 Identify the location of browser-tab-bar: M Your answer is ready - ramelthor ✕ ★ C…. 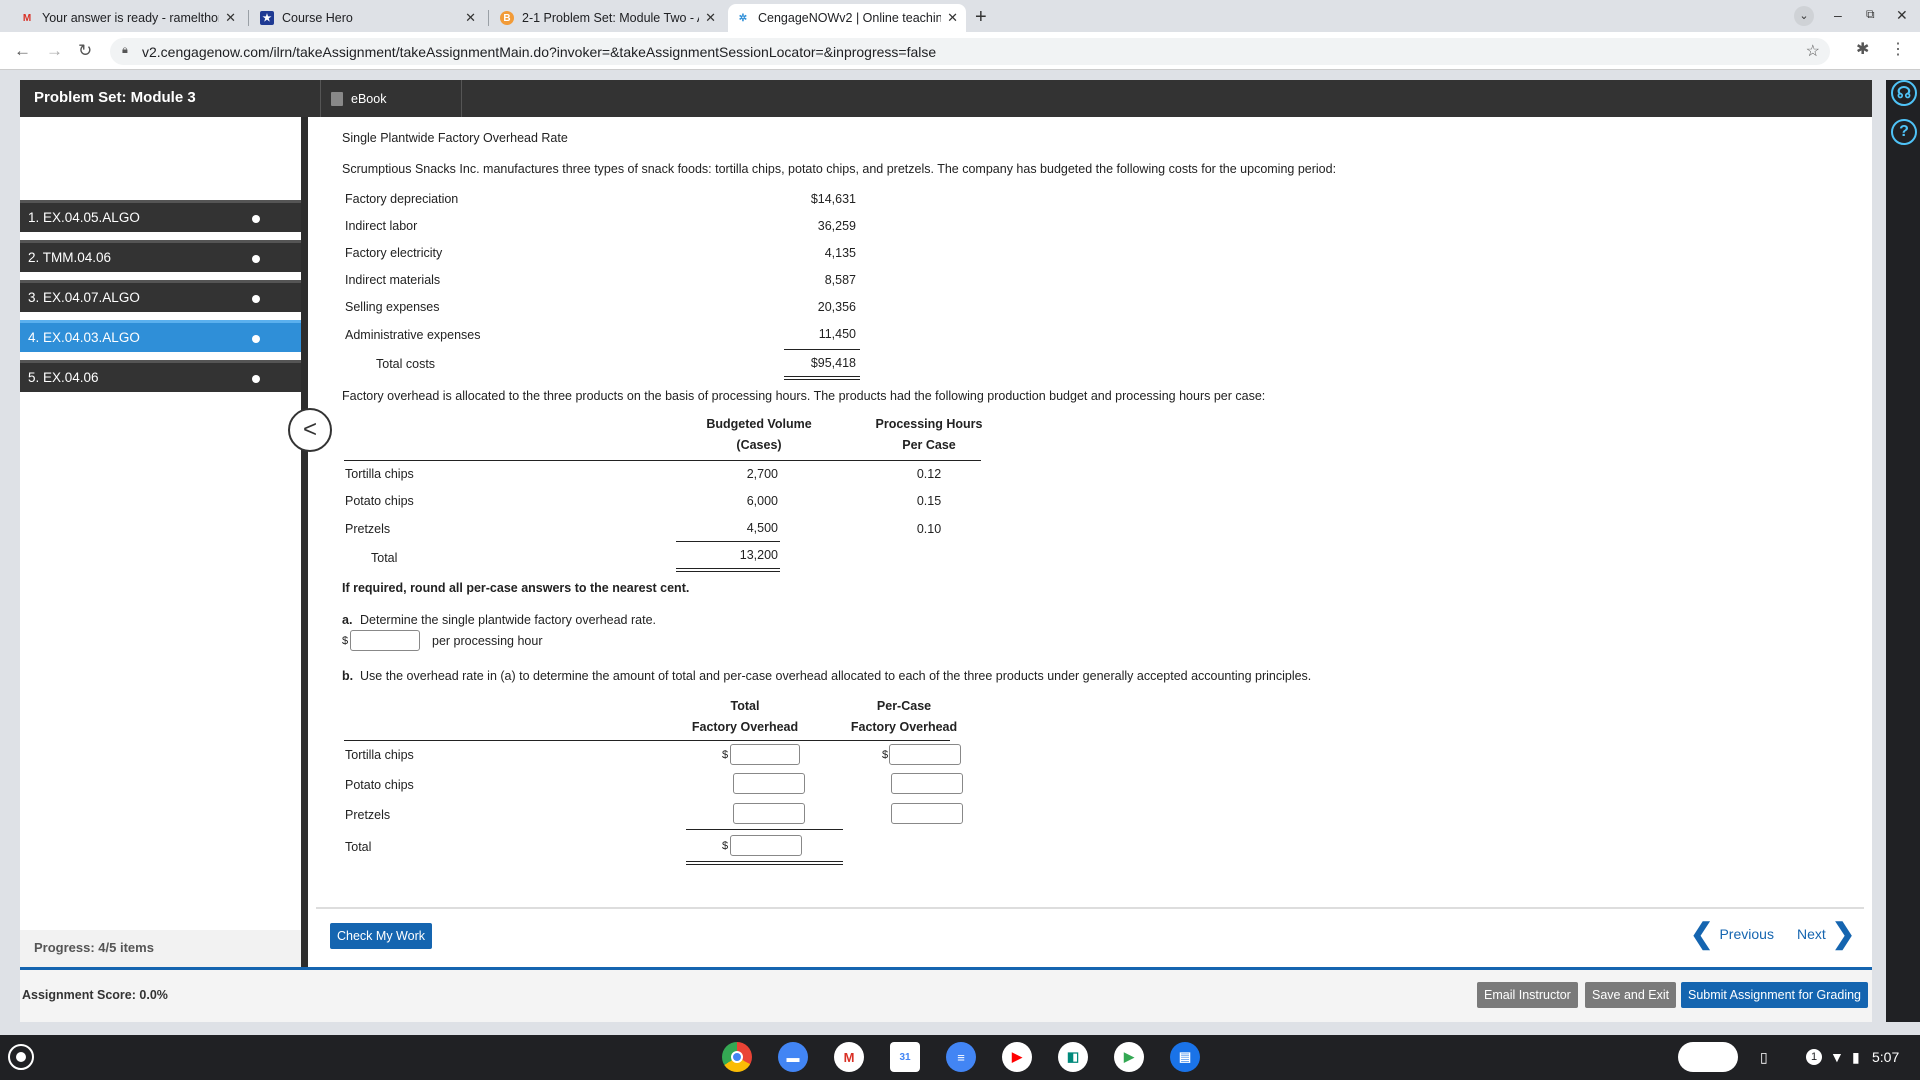
(960, 16).